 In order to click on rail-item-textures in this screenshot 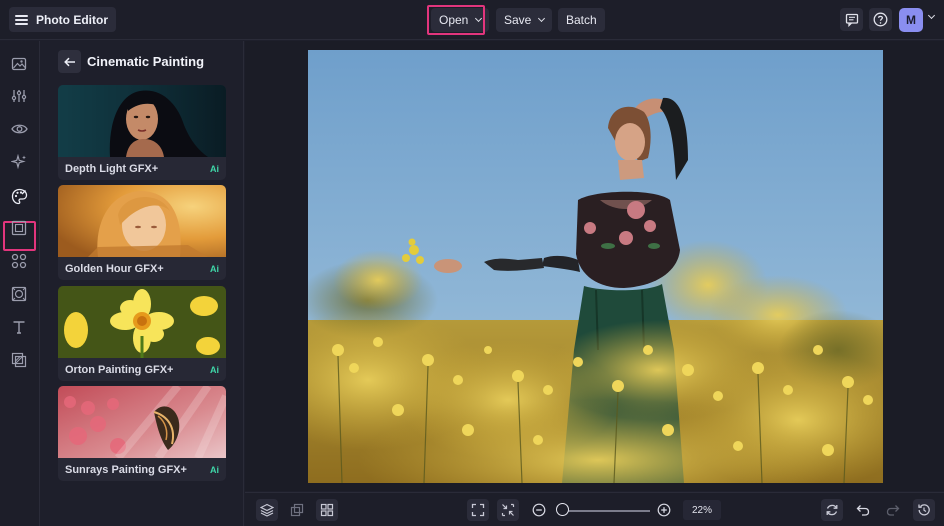, I will do `click(19, 360)`.